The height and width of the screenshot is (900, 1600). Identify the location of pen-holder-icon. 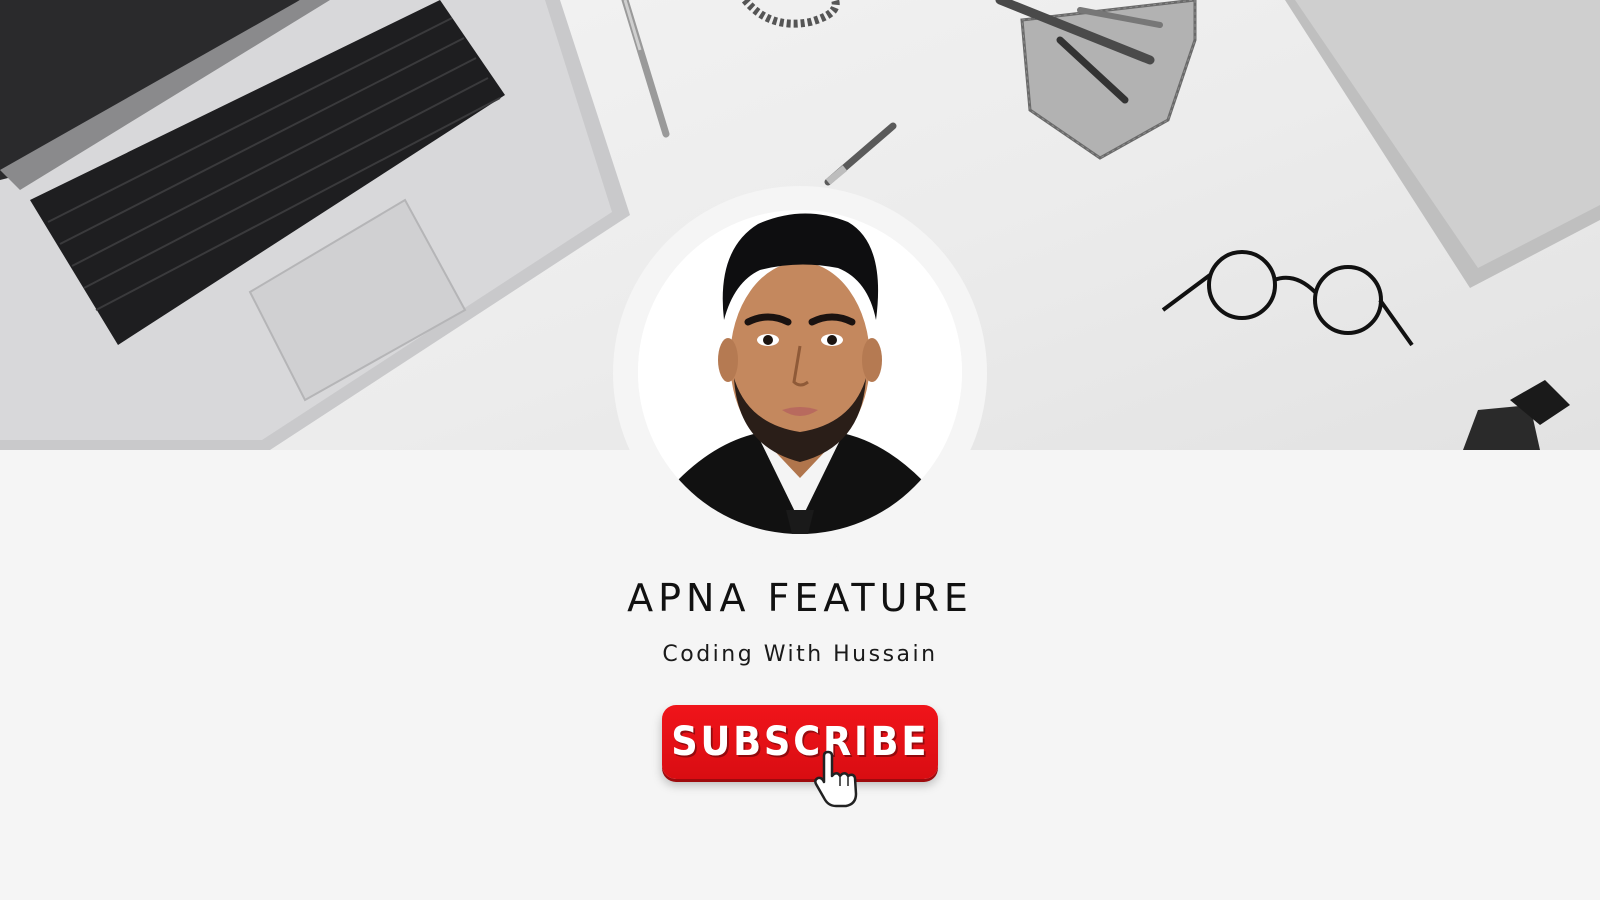
(1096, 80).